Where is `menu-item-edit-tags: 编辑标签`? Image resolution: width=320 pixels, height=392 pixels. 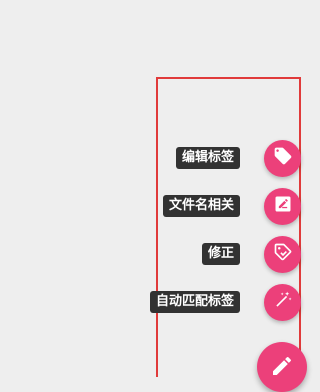
menu-item-edit-tags: 编辑标签 is located at coordinates (238, 158).